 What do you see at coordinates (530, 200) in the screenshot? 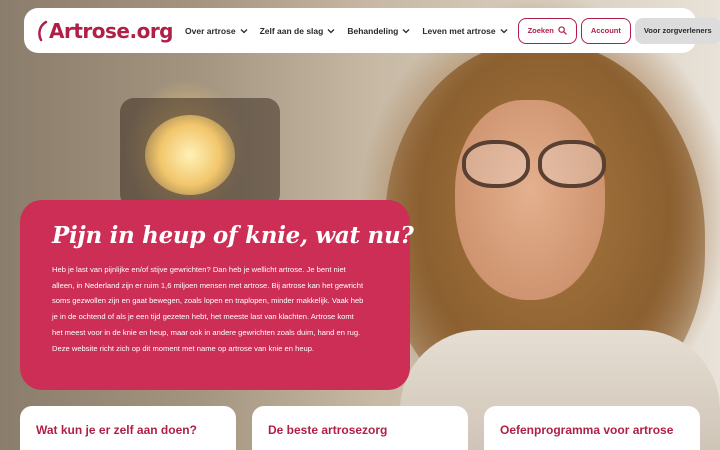
I see `woman-face` at bounding box center [530, 200].